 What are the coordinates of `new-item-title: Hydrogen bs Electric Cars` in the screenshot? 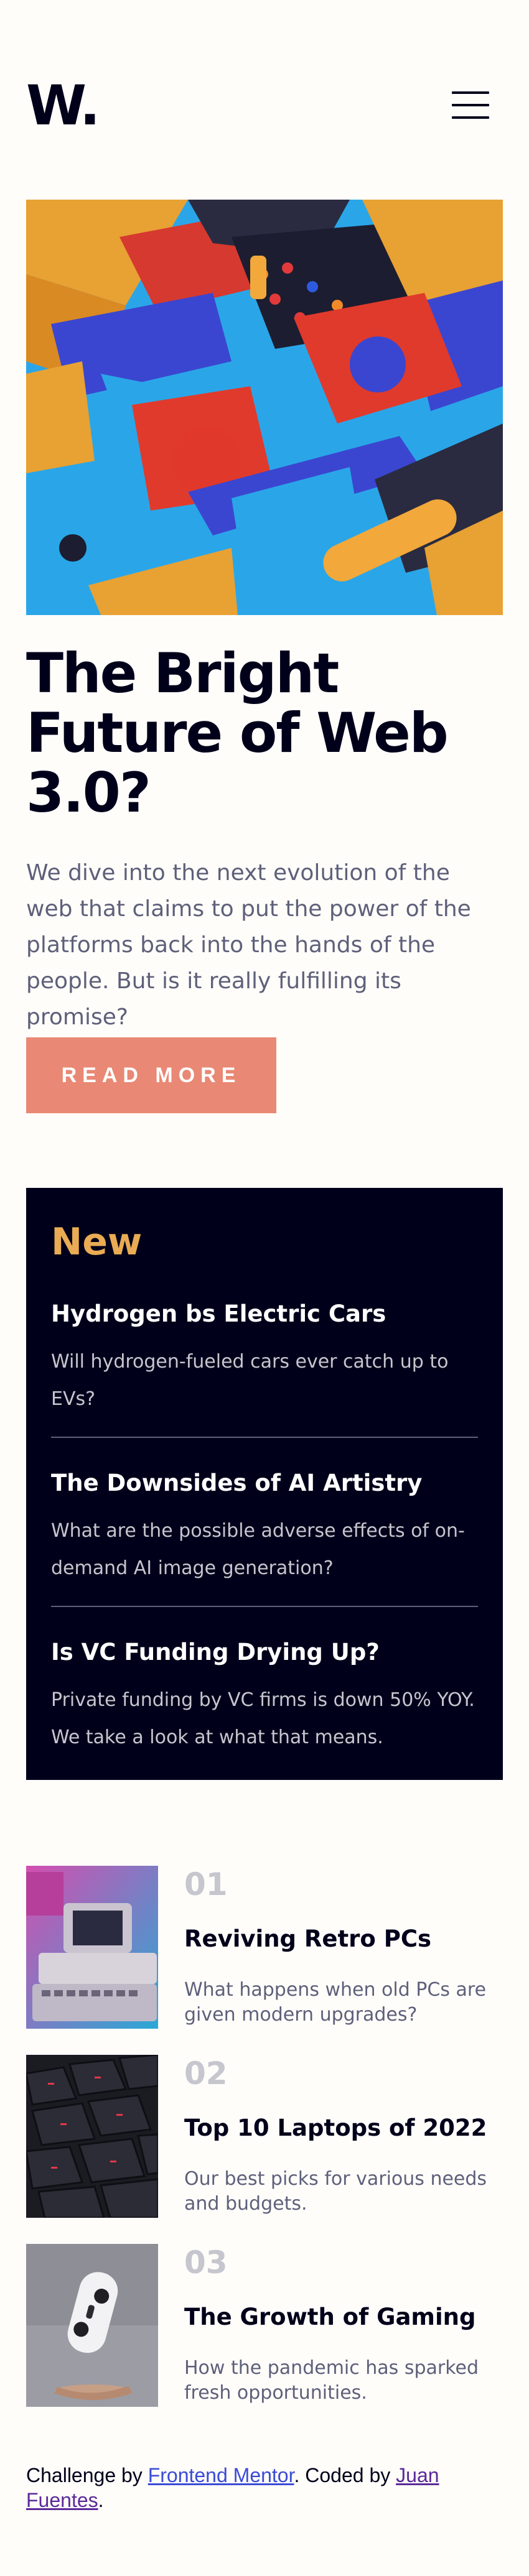 It's located at (264, 1314).